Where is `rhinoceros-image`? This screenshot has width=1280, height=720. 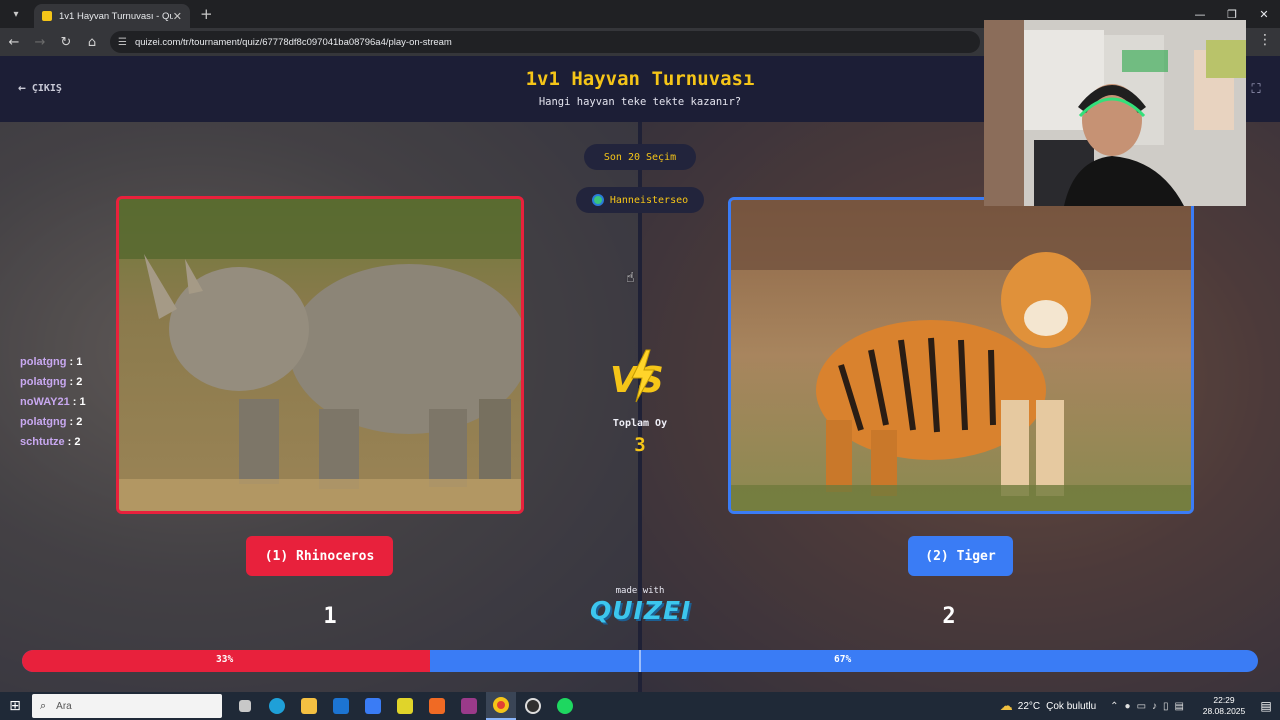 rhinoceros-image is located at coordinates (320, 355).